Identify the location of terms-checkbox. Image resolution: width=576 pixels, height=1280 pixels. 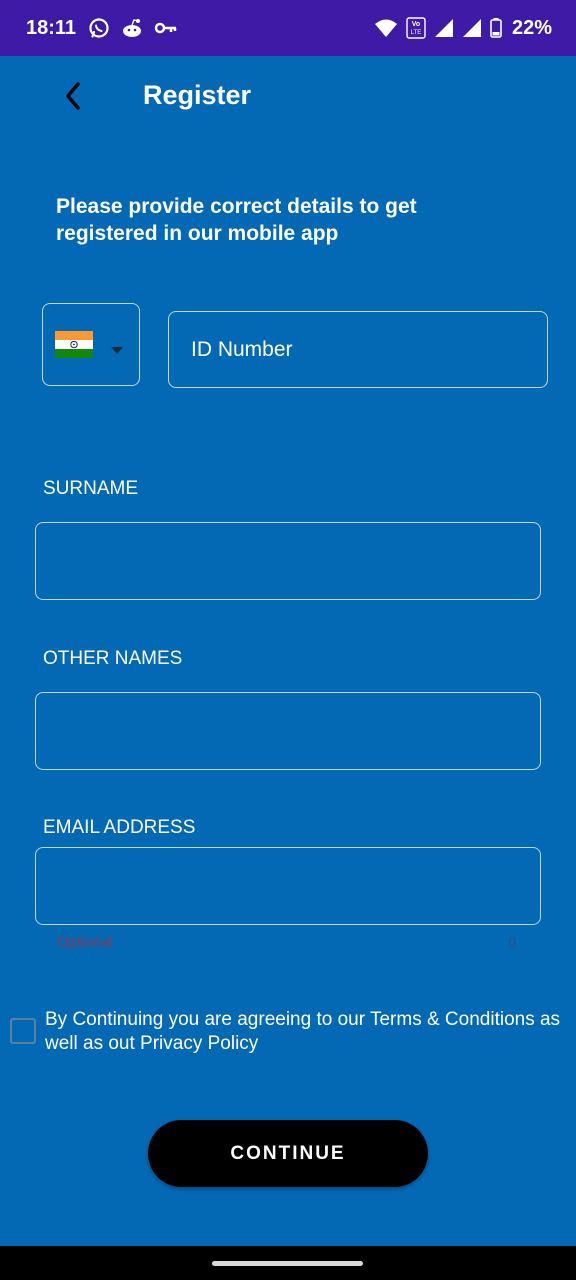
(23, 1031).